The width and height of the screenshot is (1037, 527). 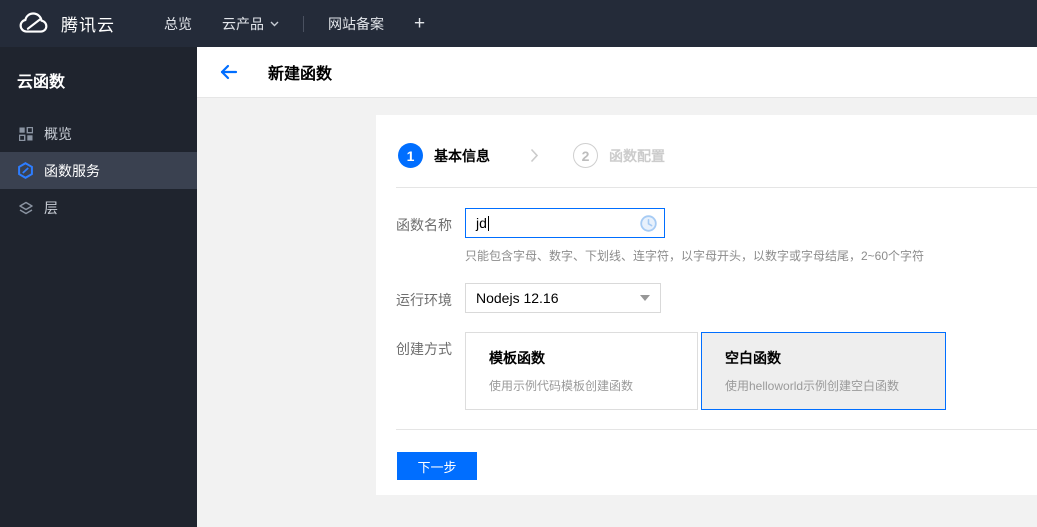 I want to click on nav-item-overview-label: 总览, so click(x=178, y=23).